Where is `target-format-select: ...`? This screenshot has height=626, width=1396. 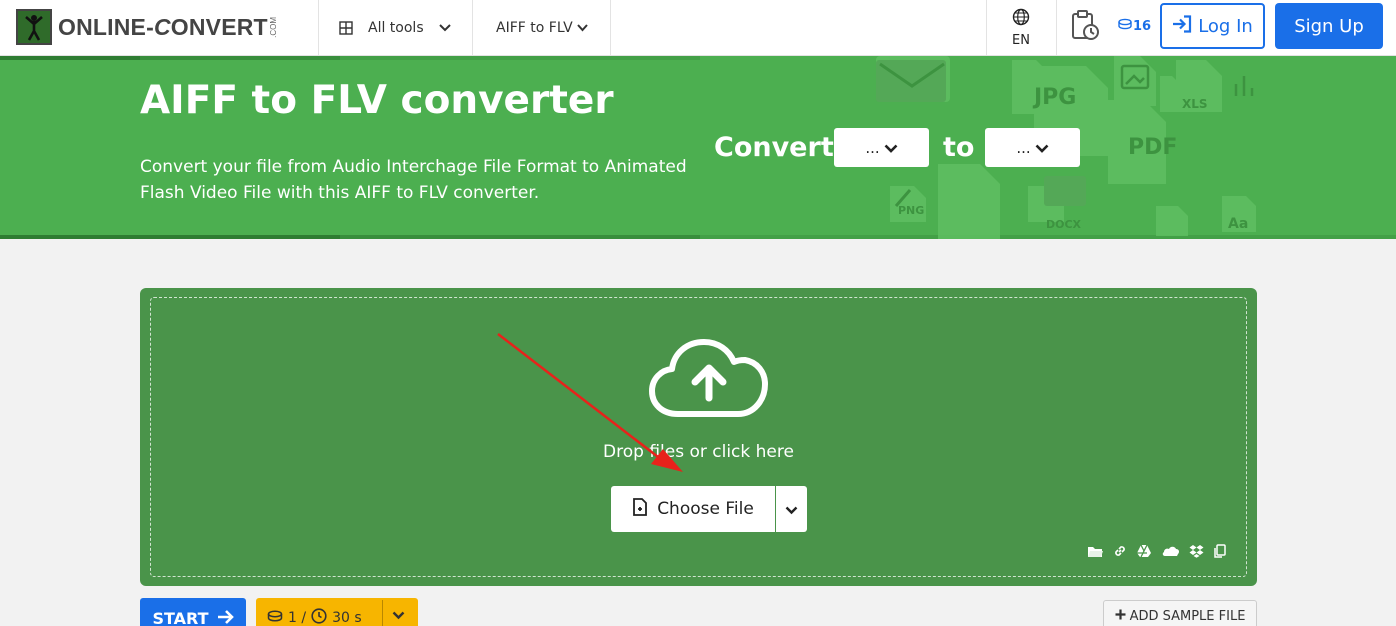 target-format-select: ... is located at coordinates (1032, 147).